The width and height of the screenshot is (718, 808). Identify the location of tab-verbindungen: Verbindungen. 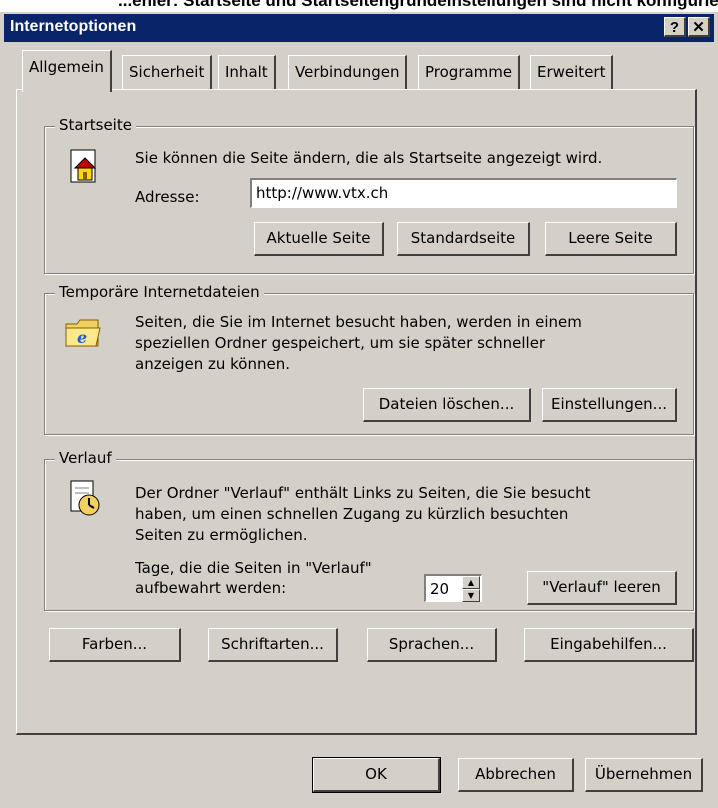
(348, 72).